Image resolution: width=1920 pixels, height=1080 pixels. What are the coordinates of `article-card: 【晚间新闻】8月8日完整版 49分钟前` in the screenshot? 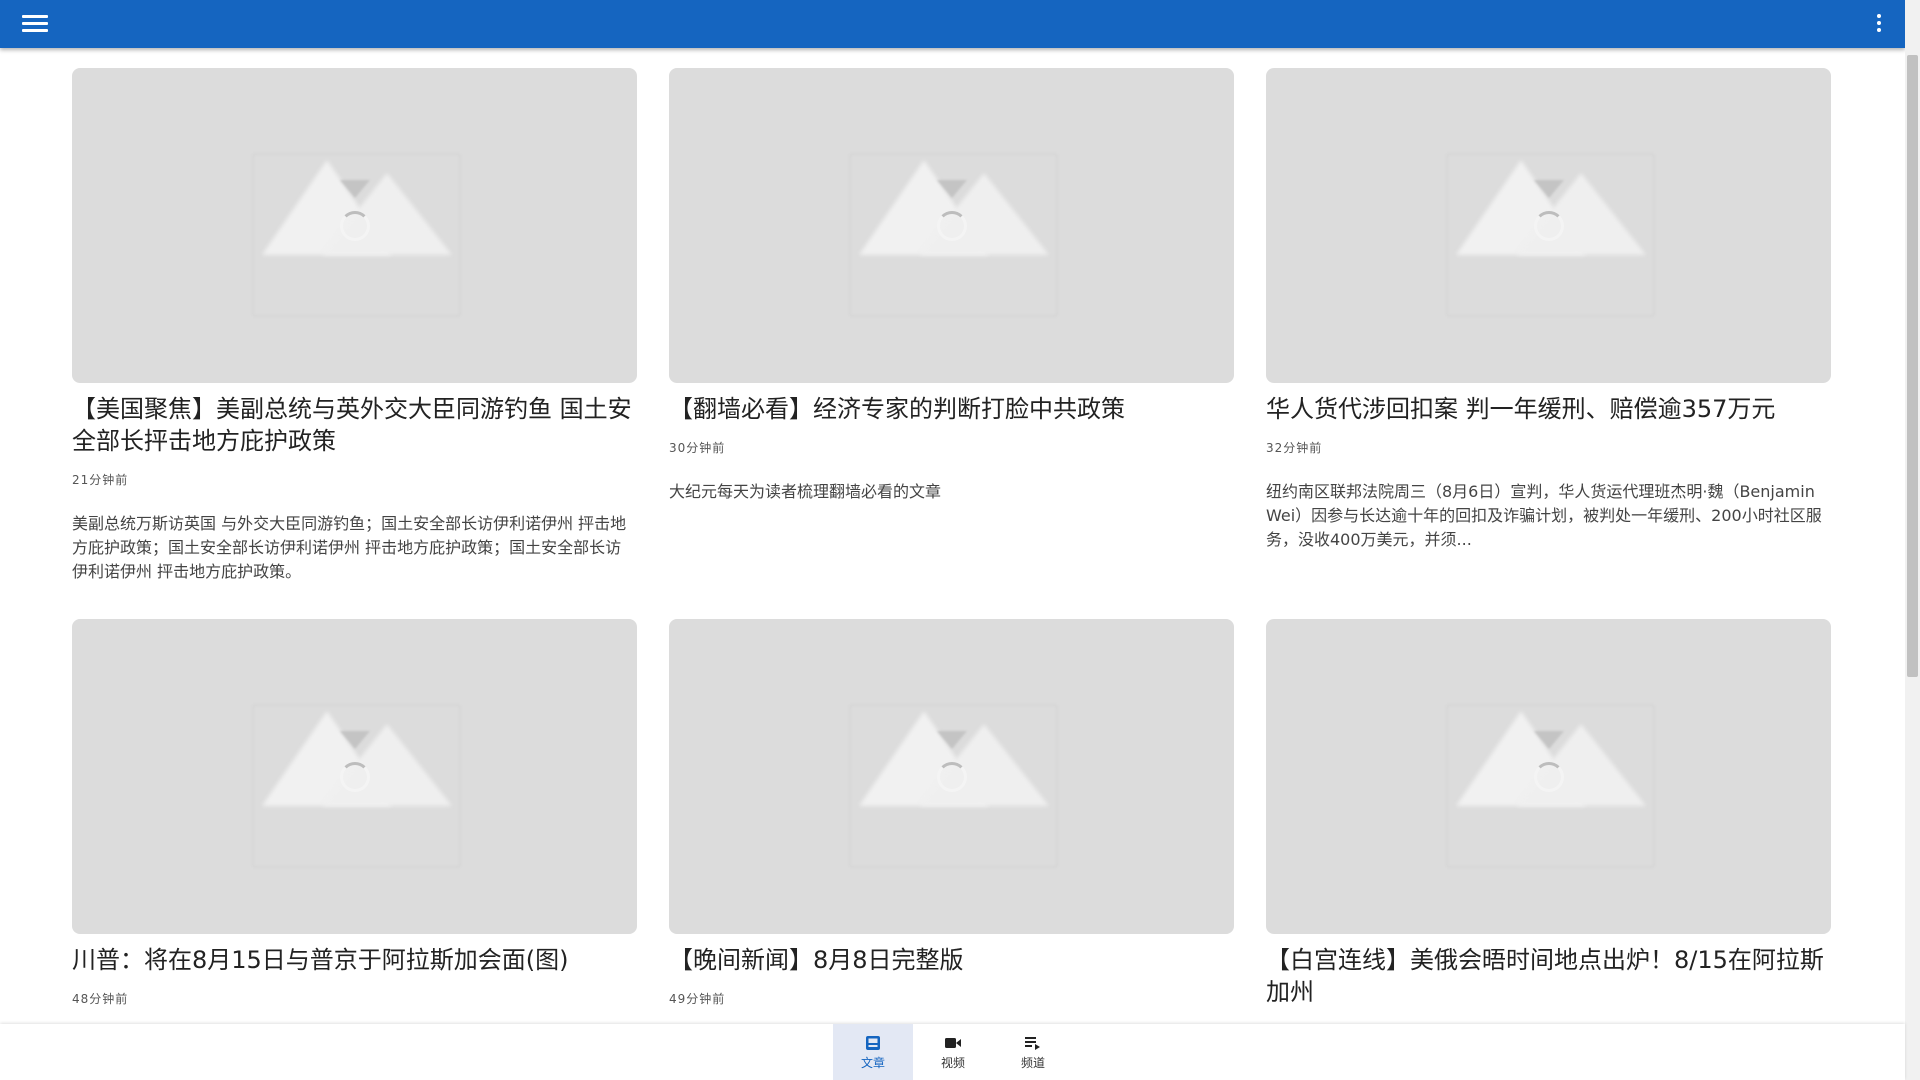 It's located at (951, 813).